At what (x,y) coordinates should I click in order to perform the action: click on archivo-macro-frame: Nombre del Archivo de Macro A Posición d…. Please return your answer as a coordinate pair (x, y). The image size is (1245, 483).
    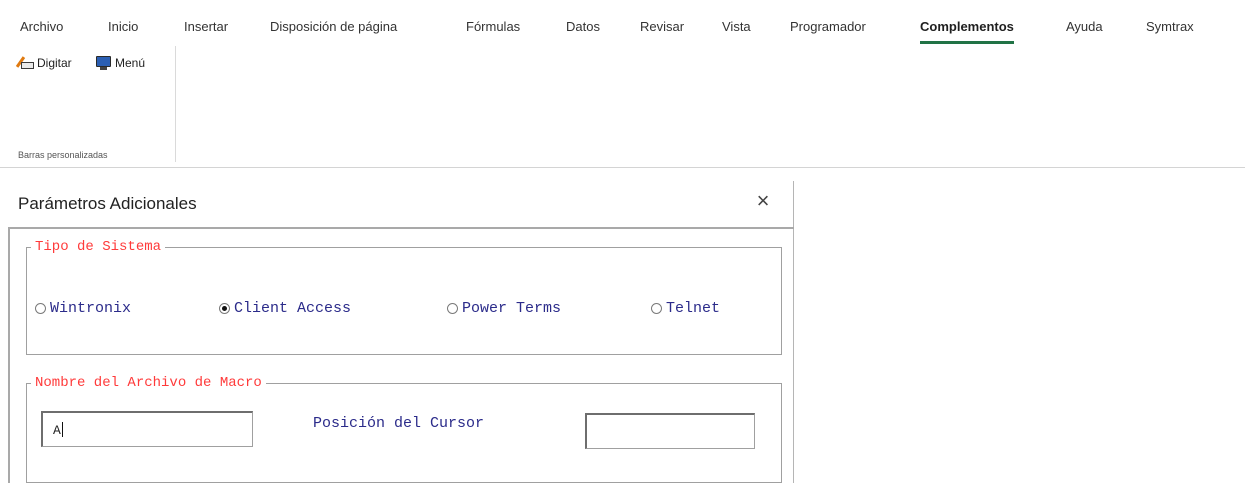
    Looking at the image, I should click on (404, 429).